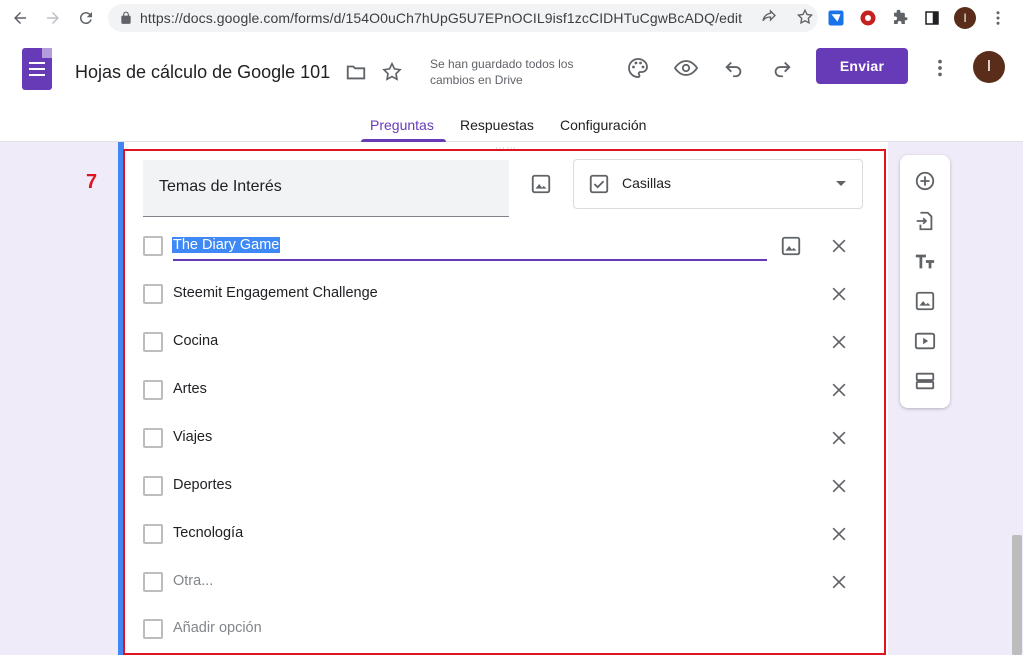 The height and width of the screenshot is (655, 1023). Describe the element at coordinates (202, 72) in the screenshot. I see `document-title: Hojas de cálculo de Google 101` at that location.